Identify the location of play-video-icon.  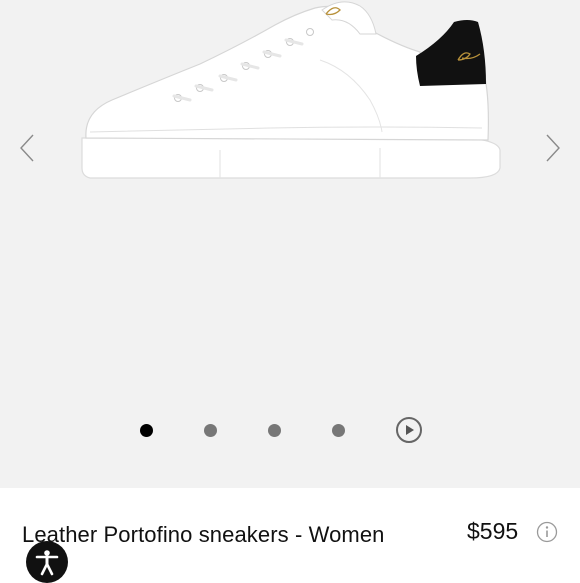
(409, 430).